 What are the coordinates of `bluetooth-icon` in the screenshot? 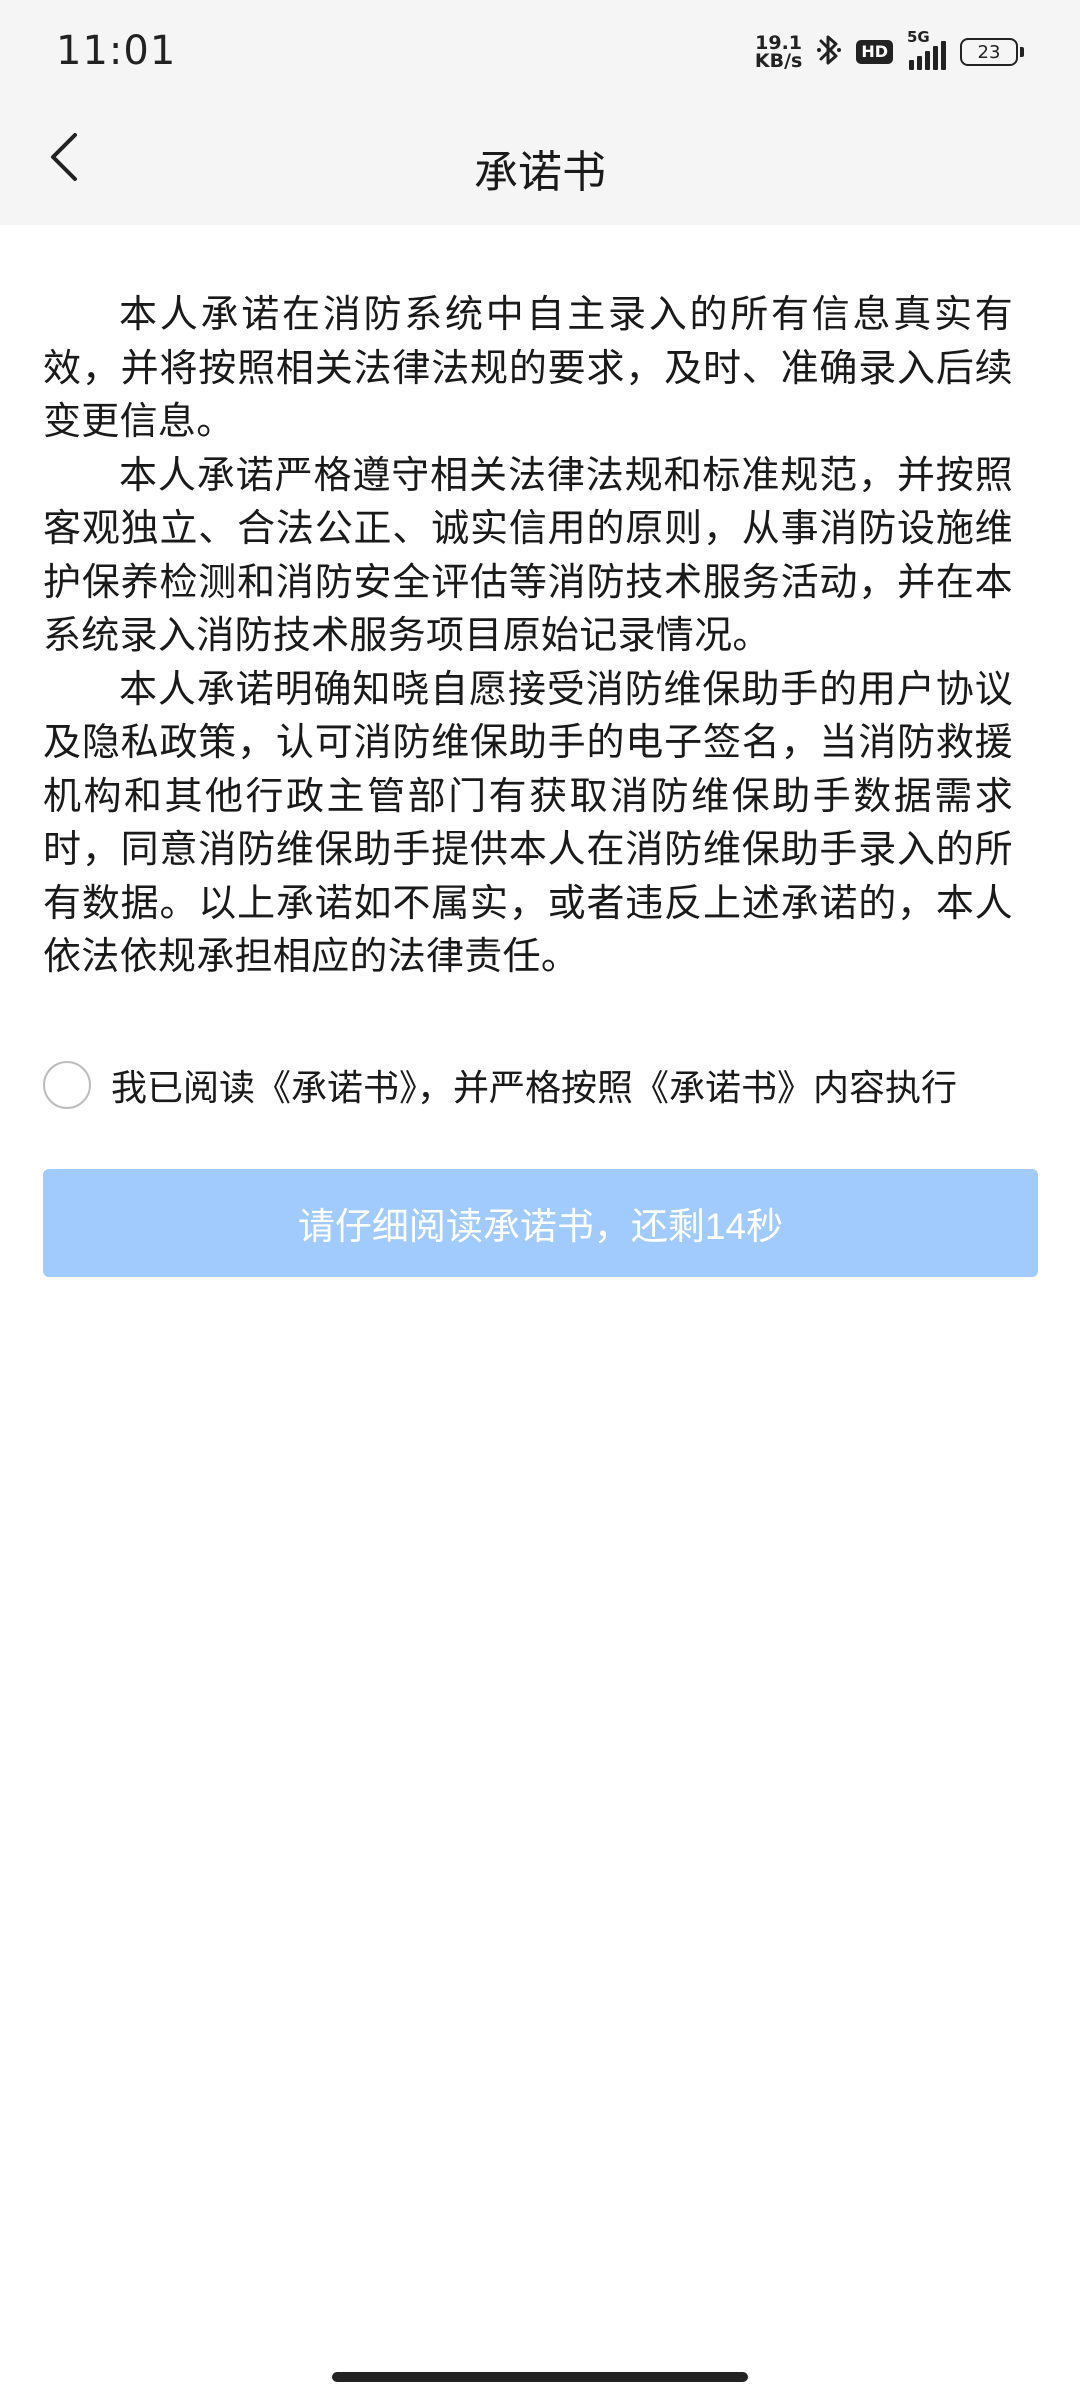 It's located at (829, 52).